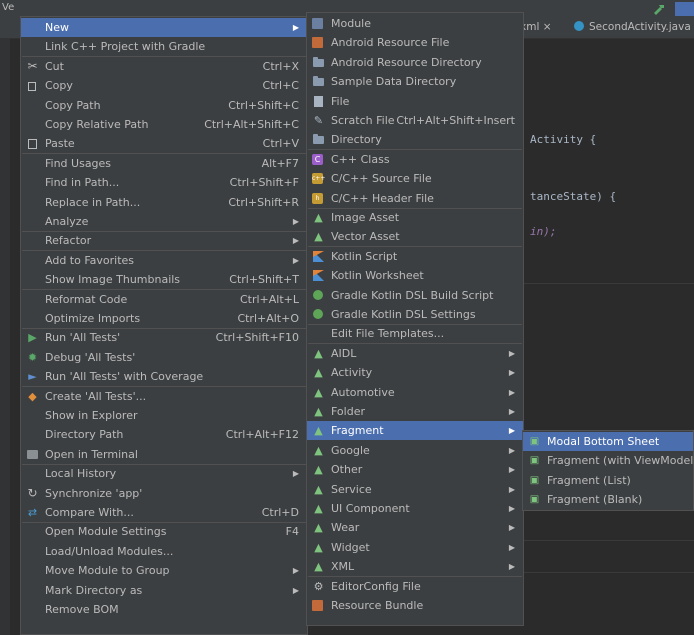  What do you see at coordinates (90, 260) in the screenshot?
I see `menu-item-label: Add to Favorites` at bounding box center [90, 260].